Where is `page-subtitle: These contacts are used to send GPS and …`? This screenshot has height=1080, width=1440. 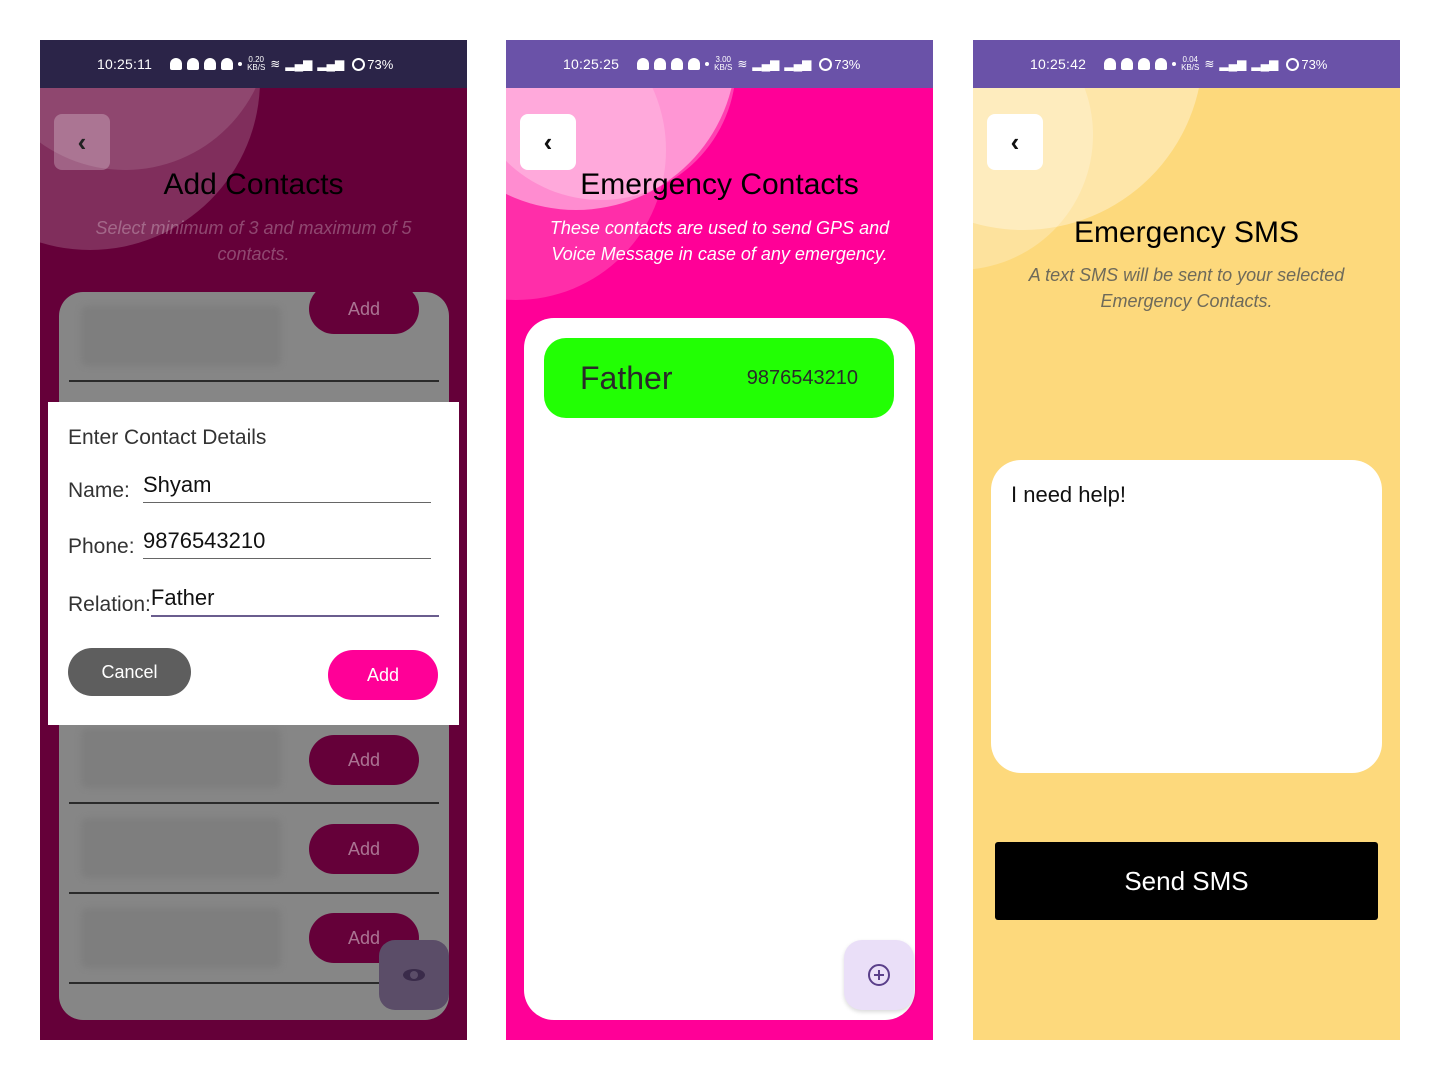
page-subtitle: These contacts are used to send GPS and … is located at coordinates (719, 241).